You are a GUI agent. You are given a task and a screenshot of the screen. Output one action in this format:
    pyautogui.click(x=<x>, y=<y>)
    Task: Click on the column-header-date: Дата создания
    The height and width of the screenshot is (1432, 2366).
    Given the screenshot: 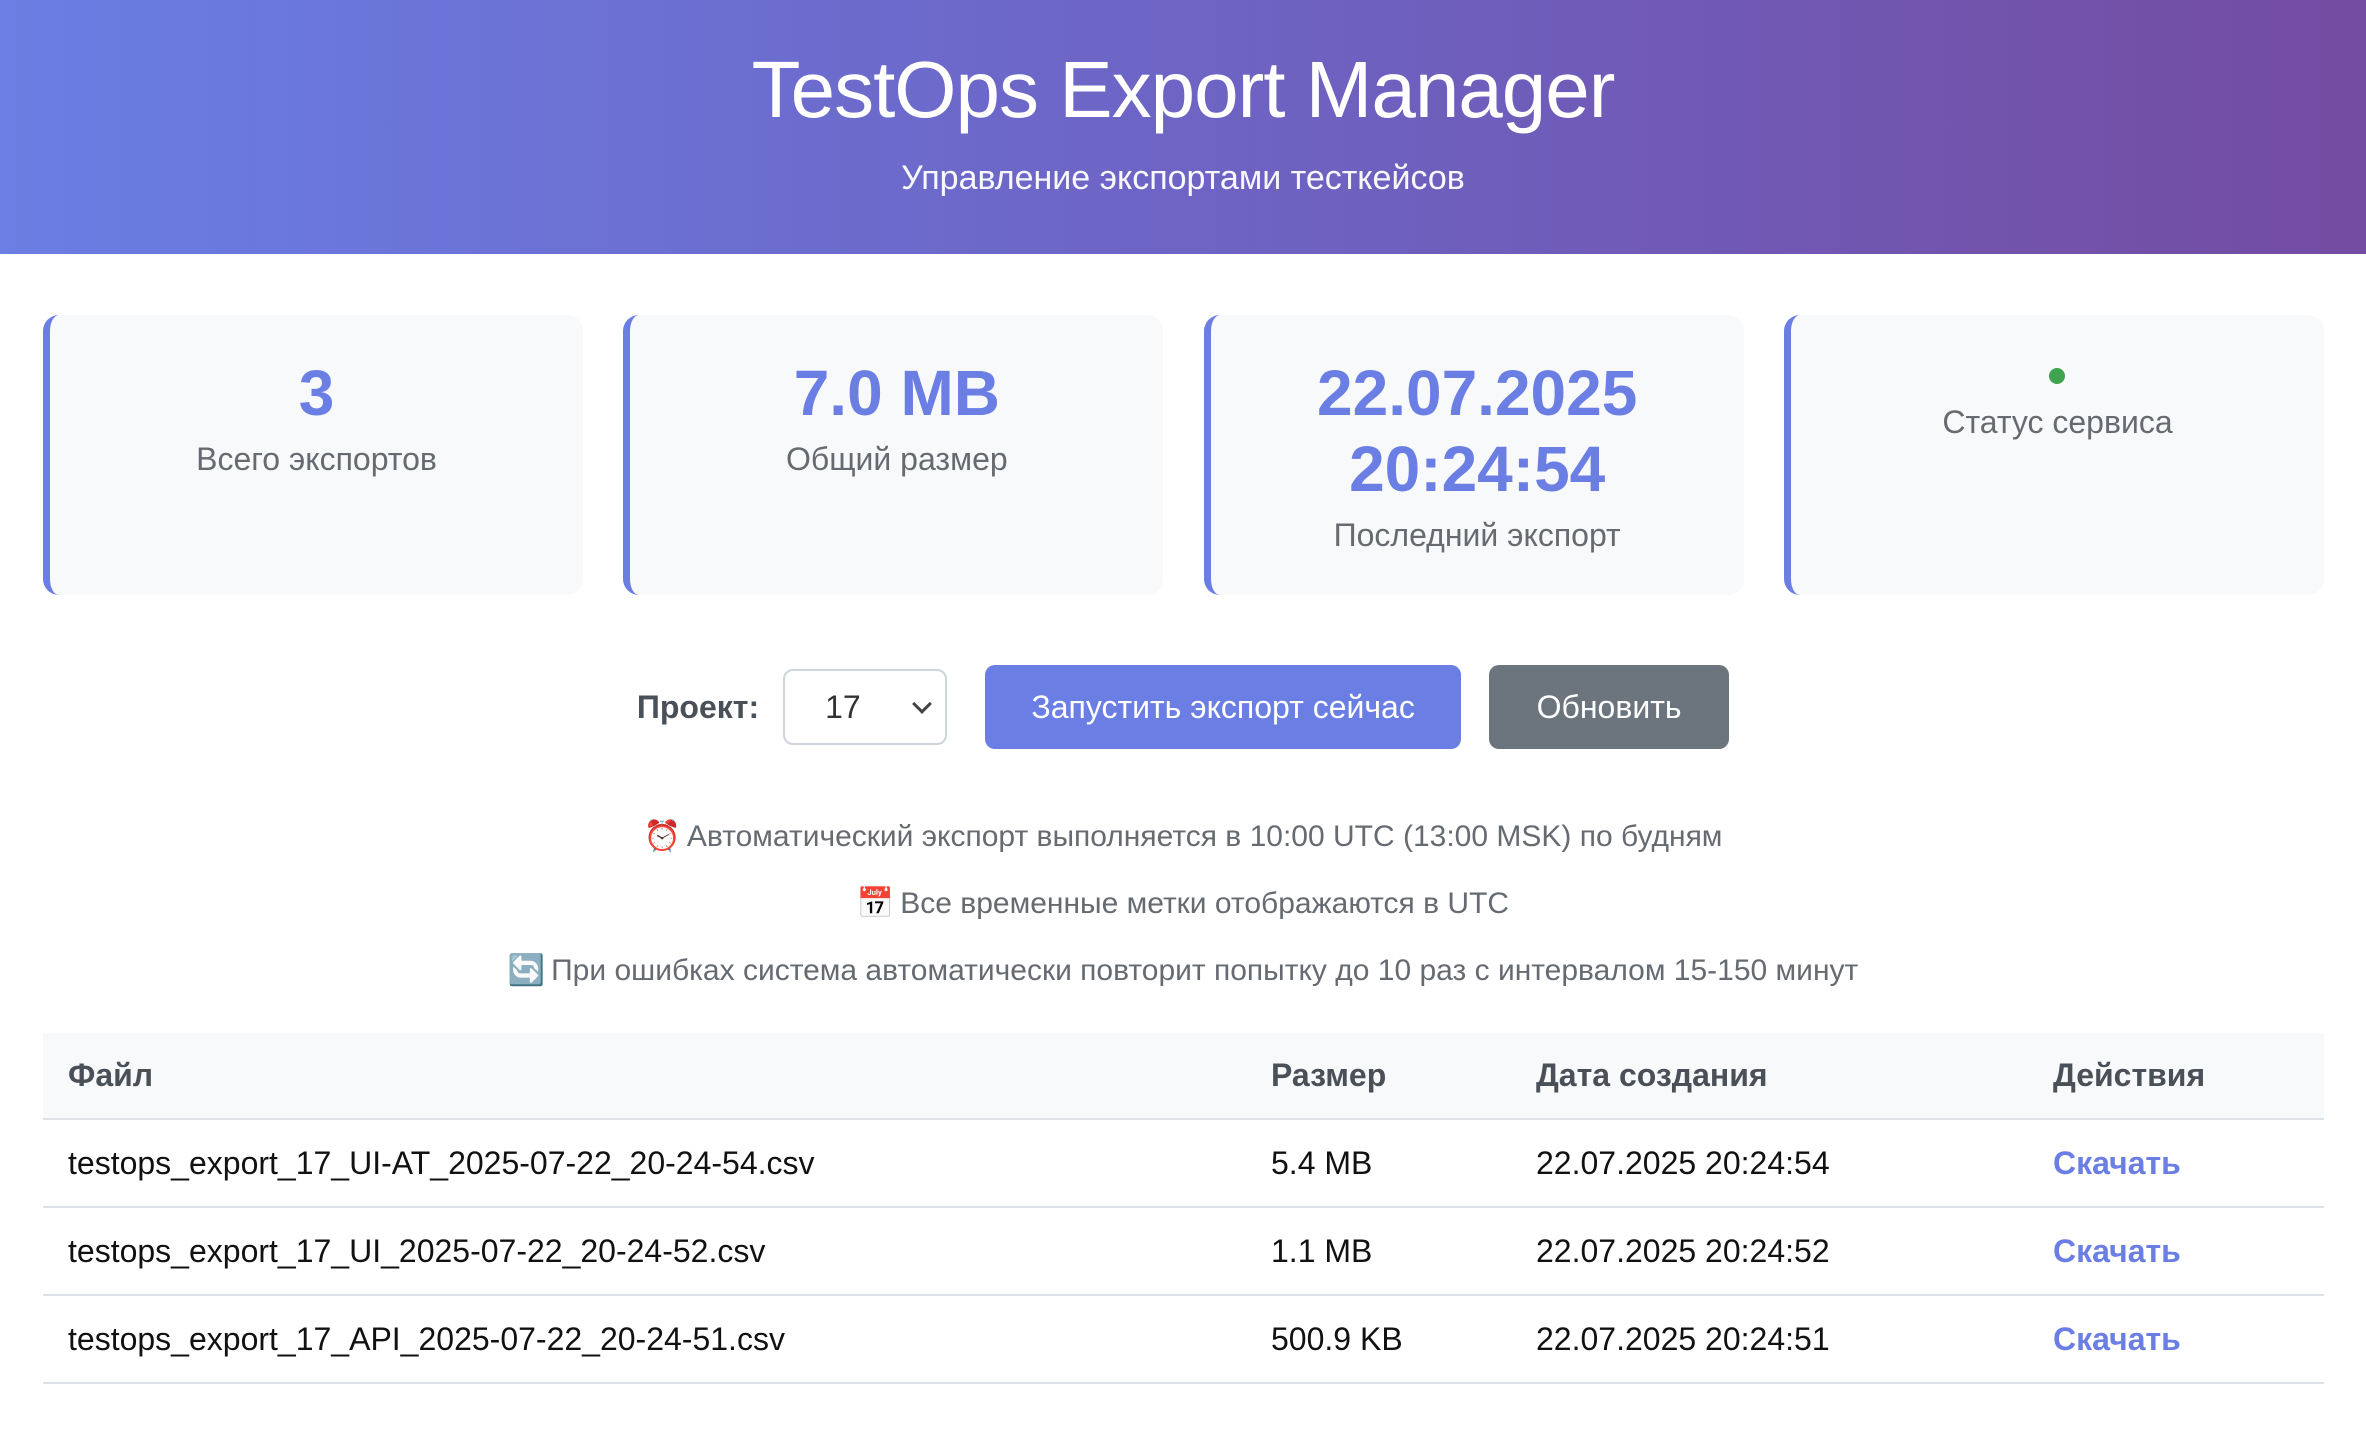 What is the action you would take?
    pyautogui.click(x=1769, y=1076)
    